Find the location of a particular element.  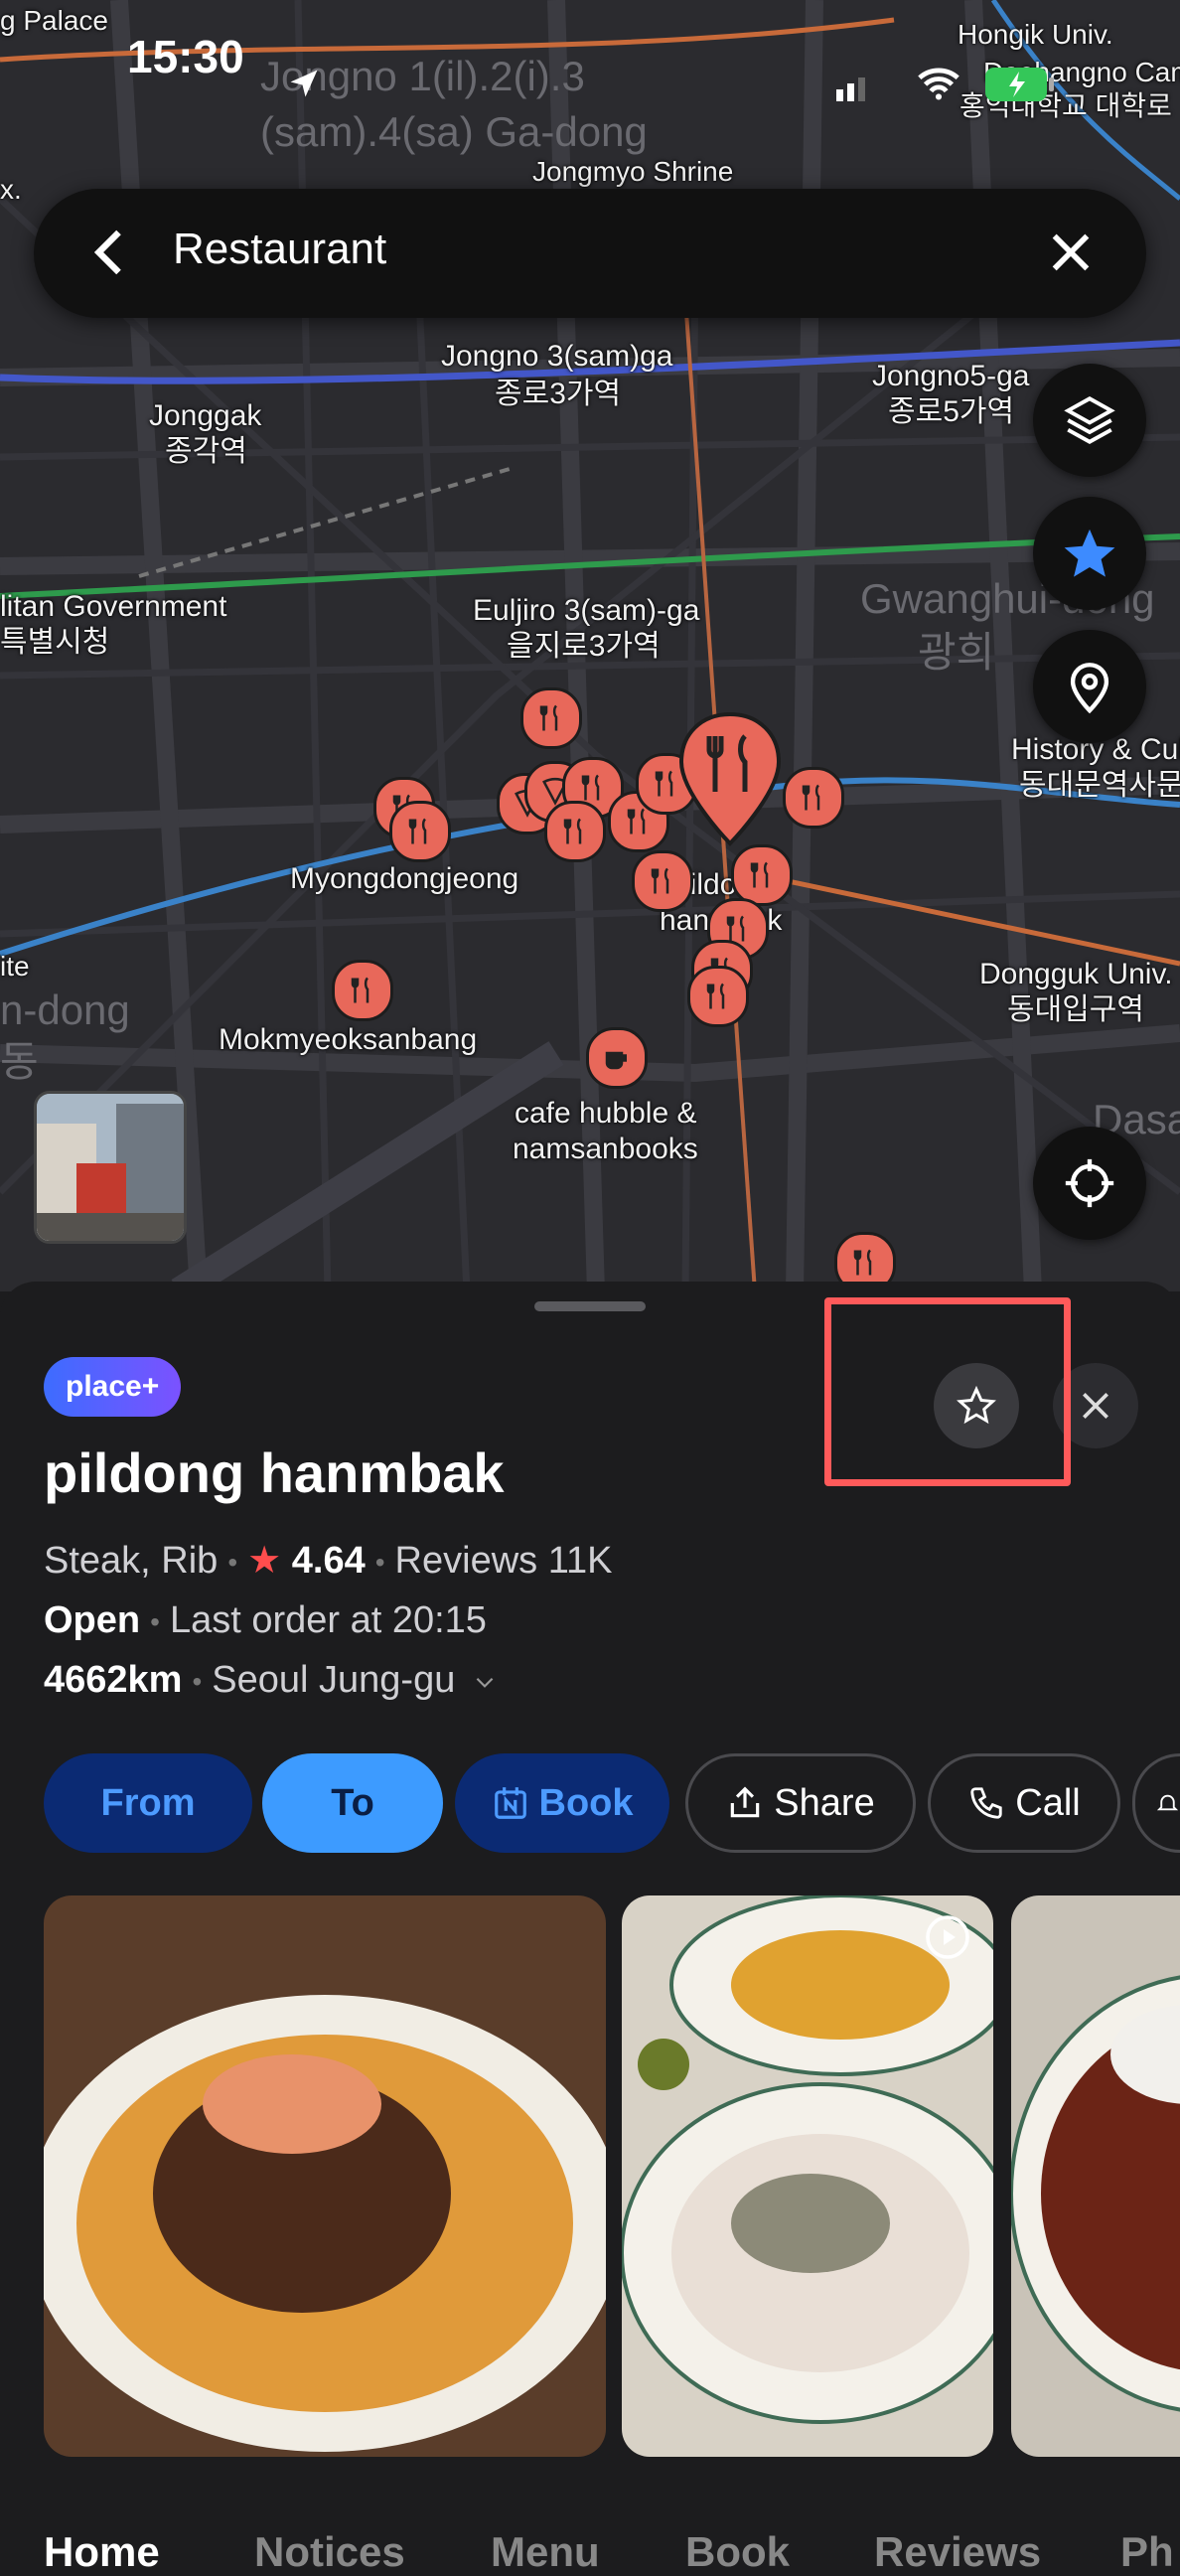

station-label: Euljiro 3(sam)-ga is located at coordinates (586, 611).